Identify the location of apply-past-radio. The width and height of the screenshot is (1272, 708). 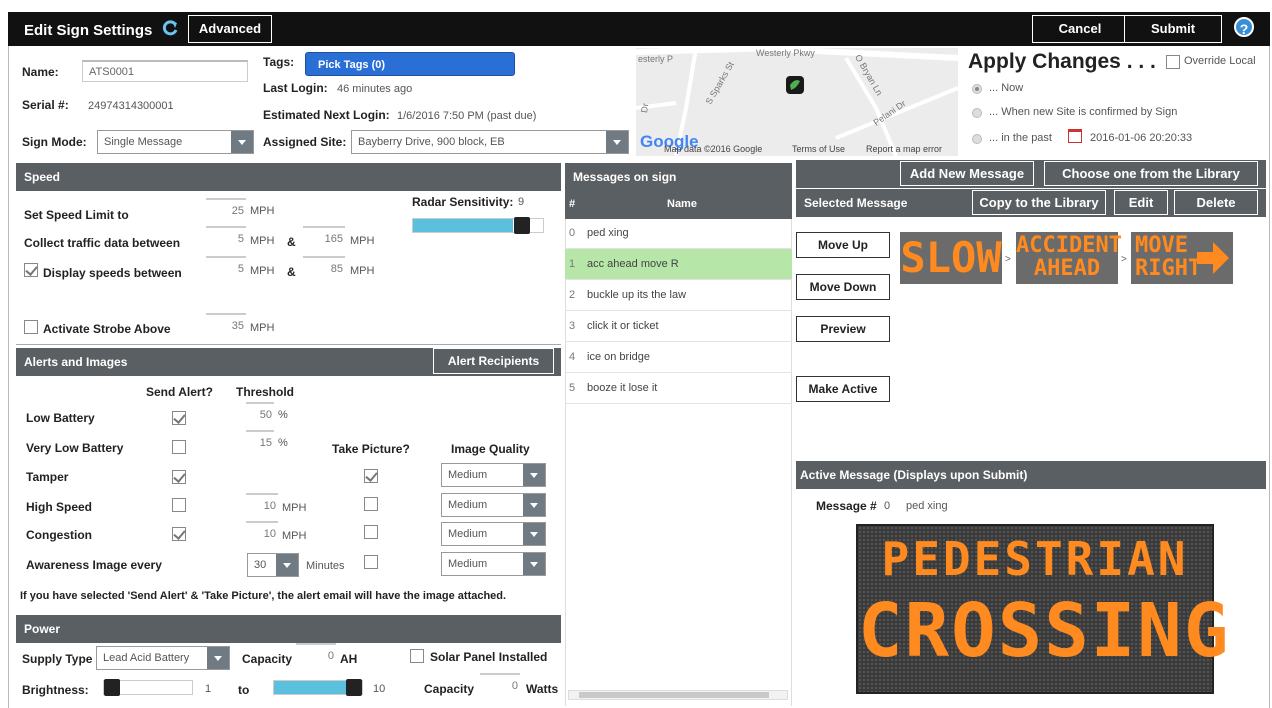
(977, 139).